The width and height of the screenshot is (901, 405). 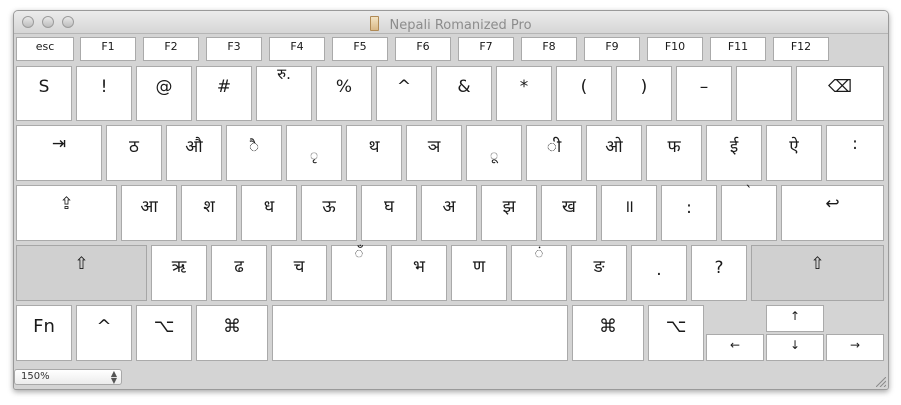 I want to click on key-f6: F6, so click(x=423, y=49).